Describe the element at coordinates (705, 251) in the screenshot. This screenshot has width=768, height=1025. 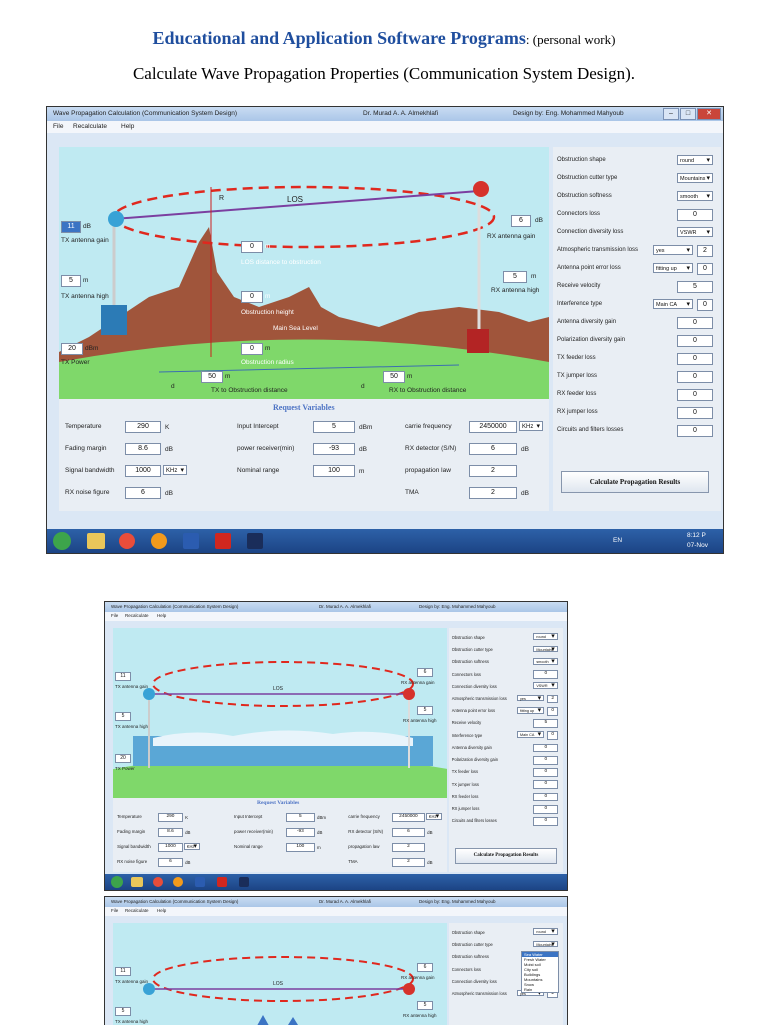
I see `setting-input: 2` at that location.